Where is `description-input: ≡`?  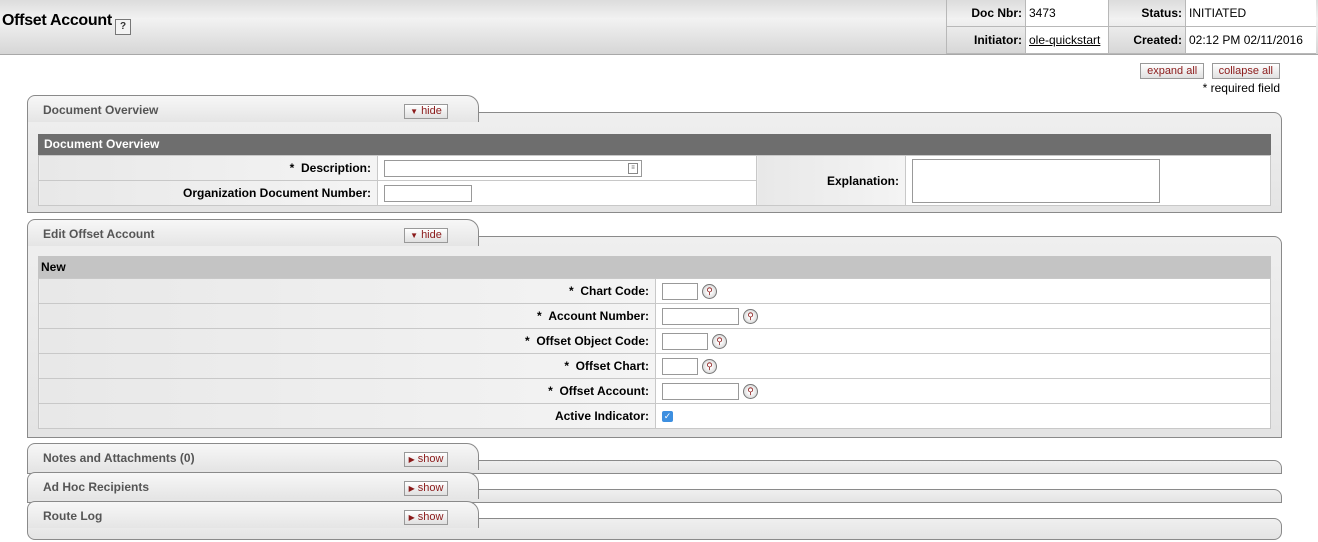
description-input: ≡ is located at coordinates (513, 168).